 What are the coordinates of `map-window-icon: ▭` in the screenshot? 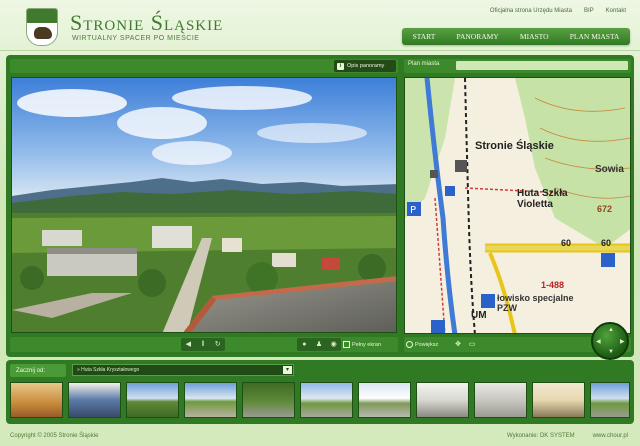 It's located at (472, 344).